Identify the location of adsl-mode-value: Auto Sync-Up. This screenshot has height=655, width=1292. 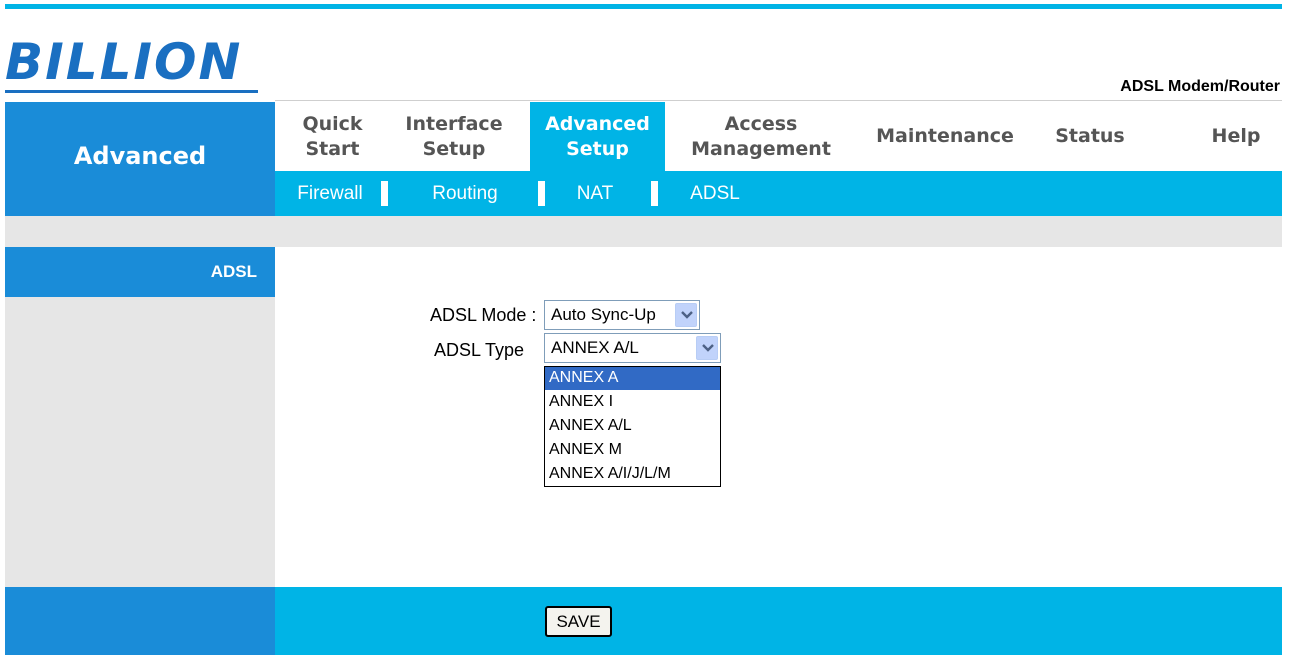
(603, 314).